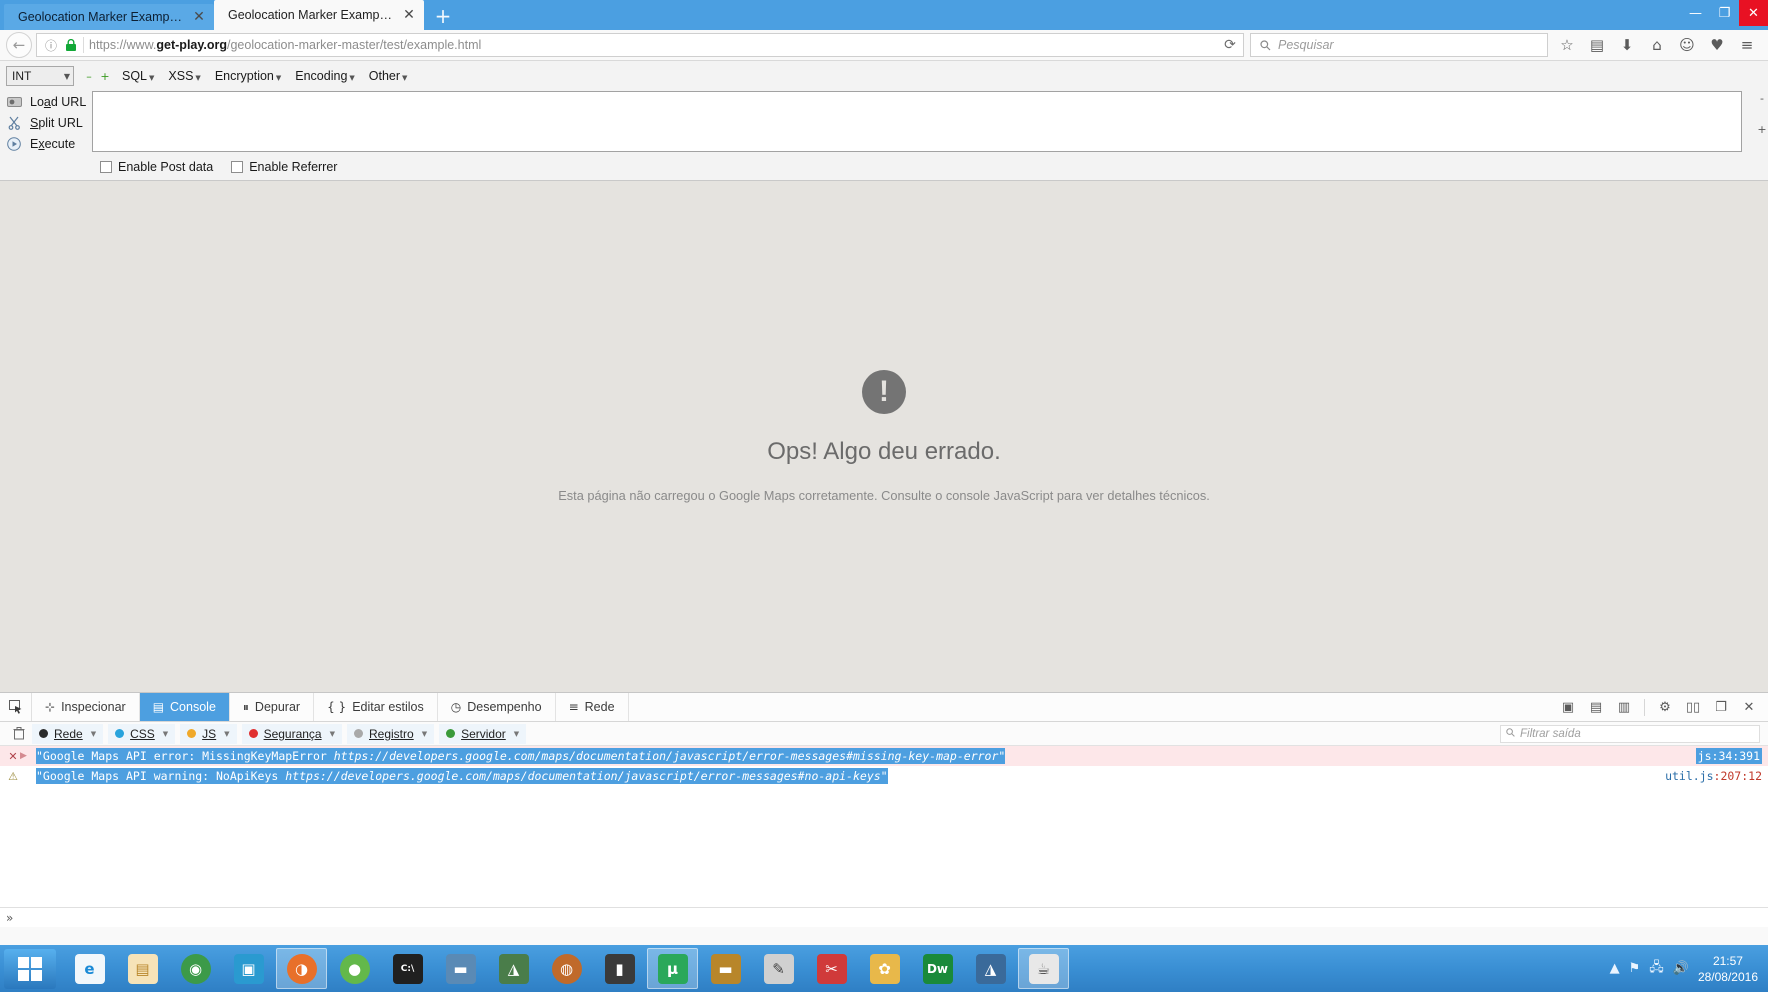 Image resolution: width=1768 pixels, height=992 pixels. Describe the element at coordinates (460, 968) in the screenshot. I see `taskbar-app-laptop: ▬` at that location.